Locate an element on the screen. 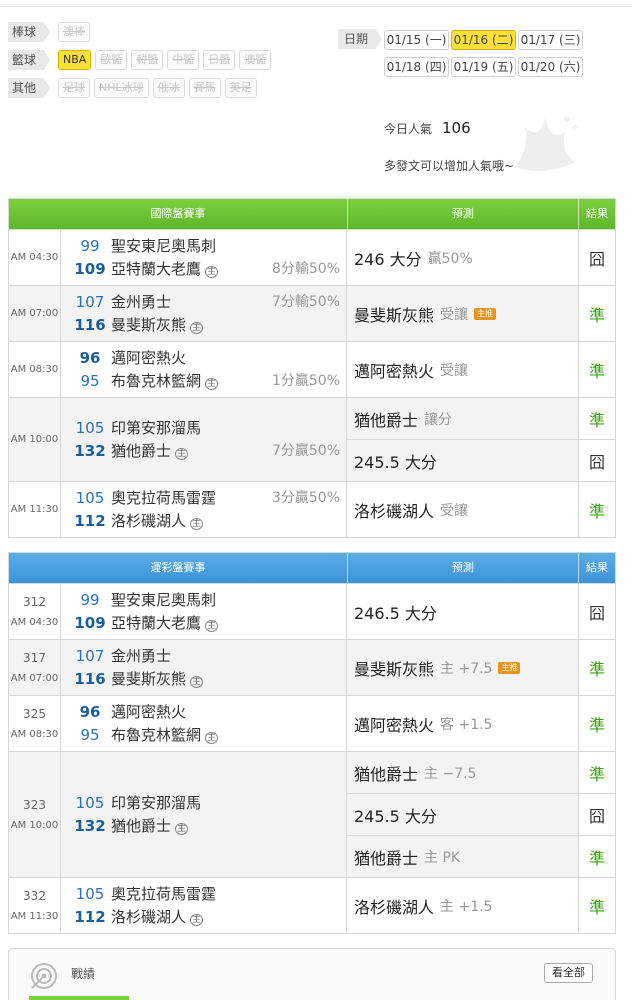 The image size is (639, 1000). filter-chip: 中籃 is located at coordinates (183, 60).